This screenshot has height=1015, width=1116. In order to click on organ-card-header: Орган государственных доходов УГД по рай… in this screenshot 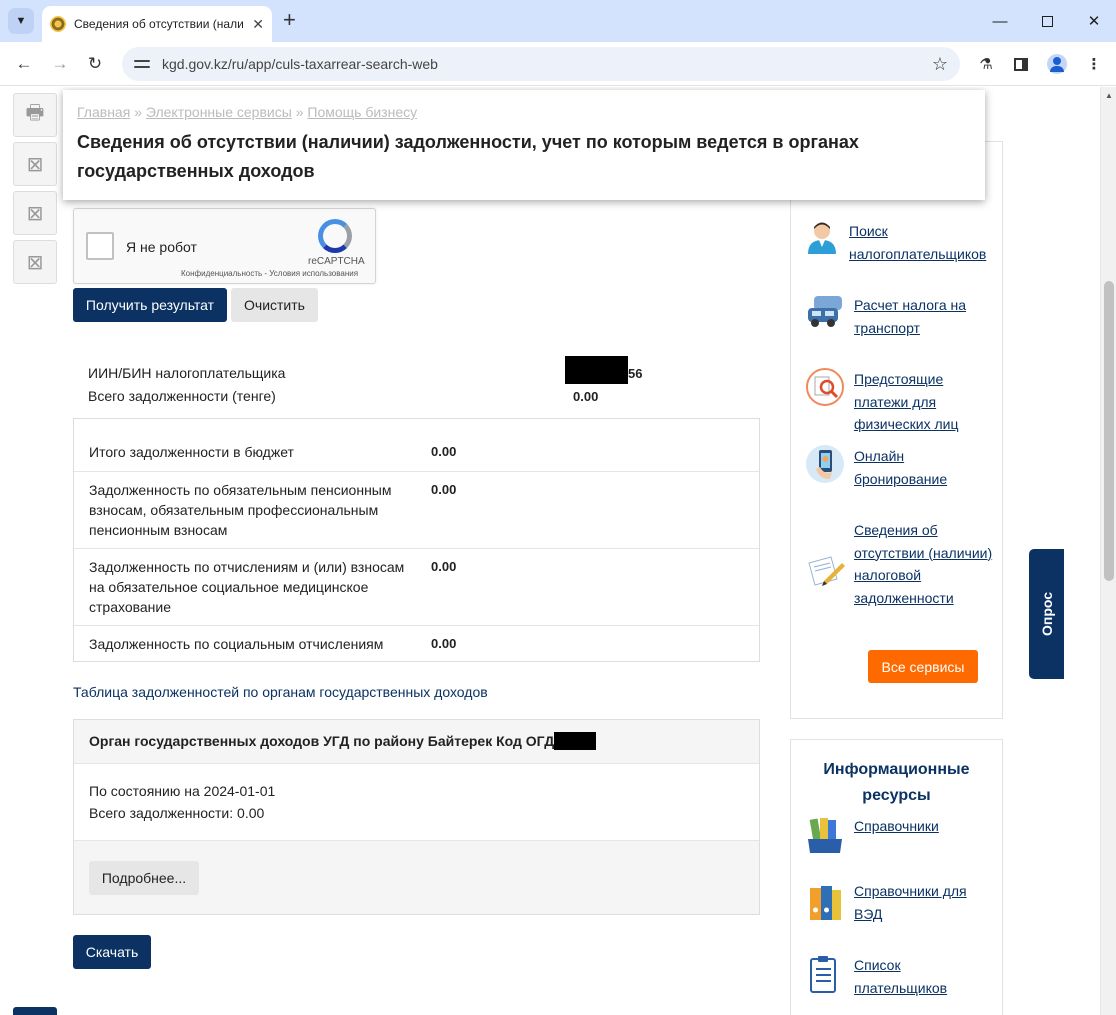, I will do `click(416, 742)`.